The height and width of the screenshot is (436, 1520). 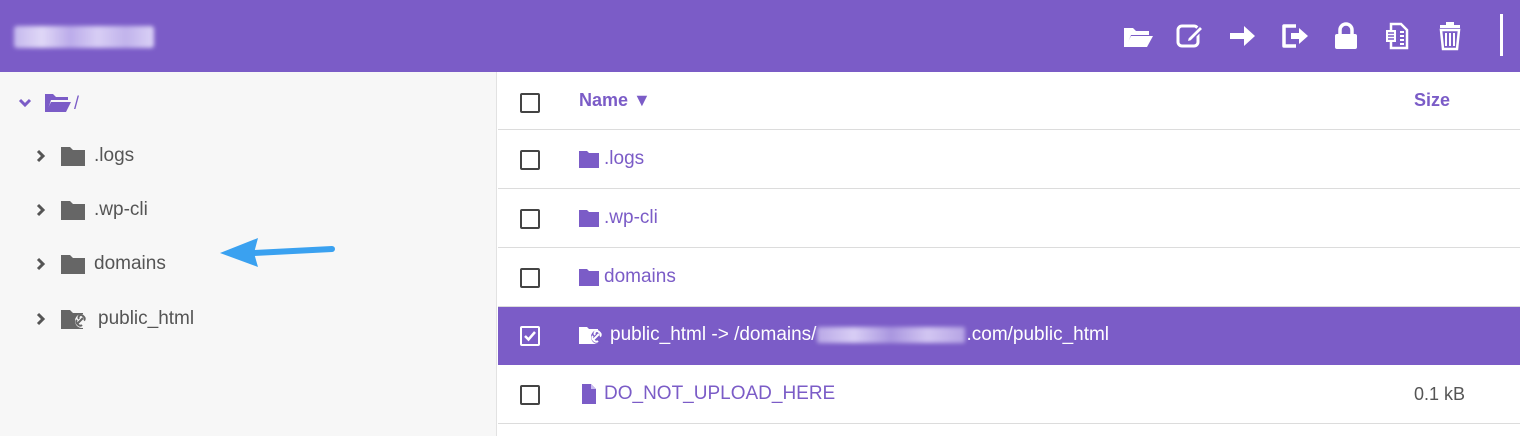 I want to click on symlink-path-suffix: .com/public_html, so click(x=1038, y=334).